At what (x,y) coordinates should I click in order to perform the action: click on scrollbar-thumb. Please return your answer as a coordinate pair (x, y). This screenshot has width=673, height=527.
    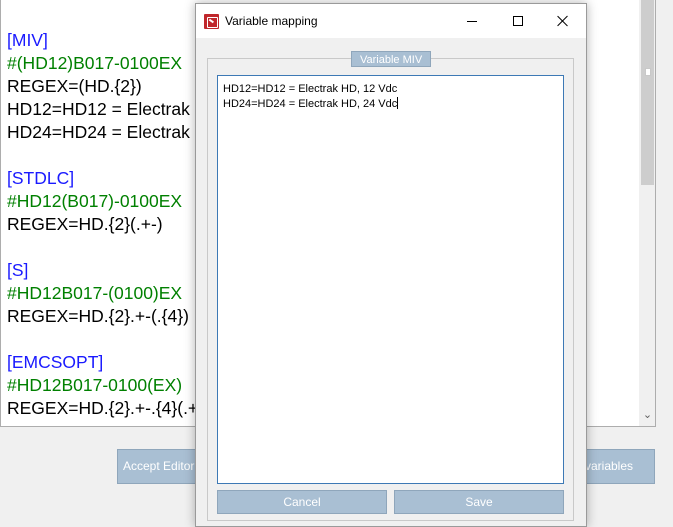
    Looking at the image, I should click on (647, 92).